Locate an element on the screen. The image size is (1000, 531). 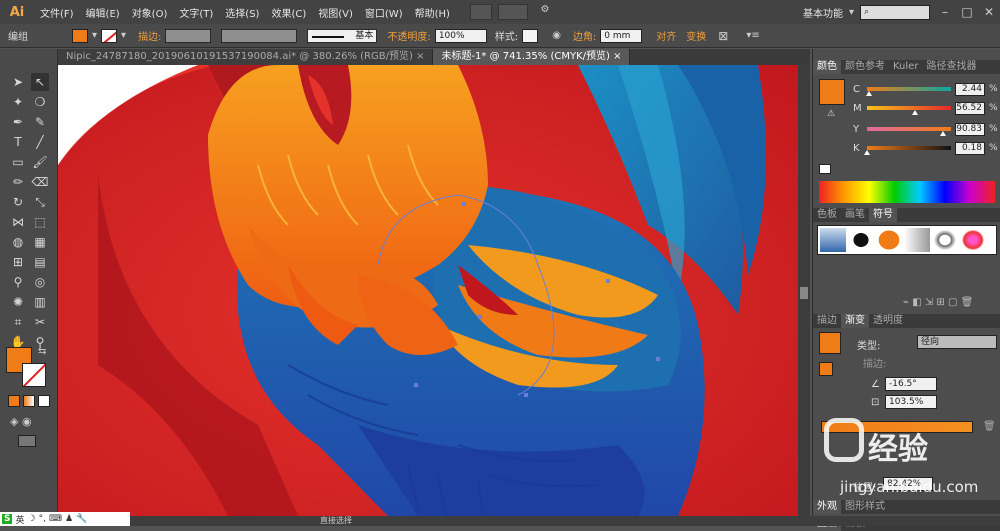
gradient-preview is located at coordinates (830, 343).